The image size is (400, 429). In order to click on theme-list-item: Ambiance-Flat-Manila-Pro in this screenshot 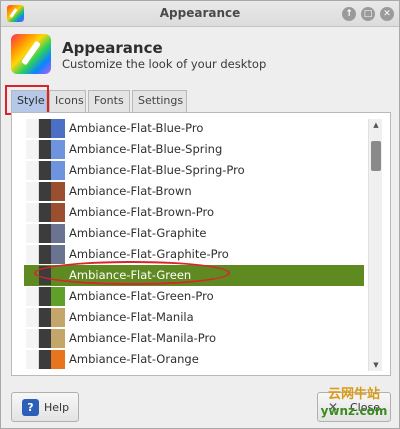, I will do `click(194, 338)`.